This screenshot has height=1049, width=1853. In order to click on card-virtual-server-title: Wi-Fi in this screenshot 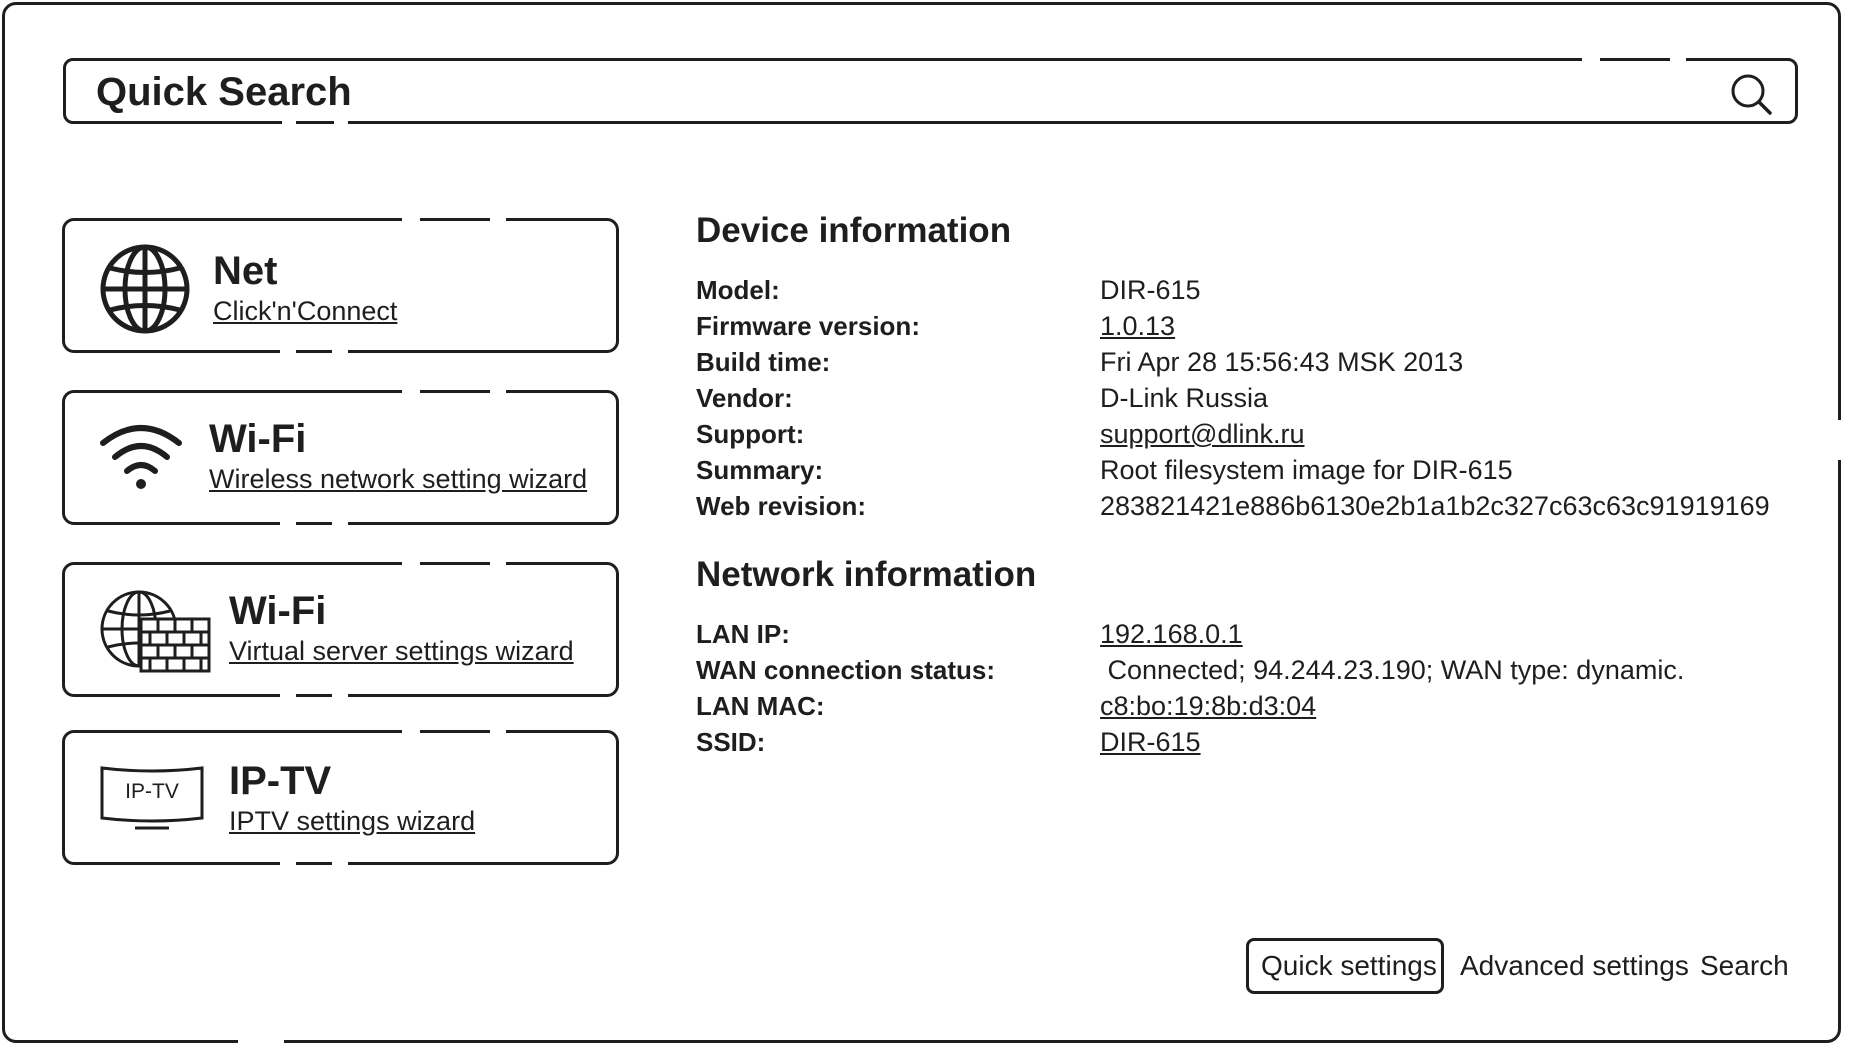, I will do `click(278, 611)`.